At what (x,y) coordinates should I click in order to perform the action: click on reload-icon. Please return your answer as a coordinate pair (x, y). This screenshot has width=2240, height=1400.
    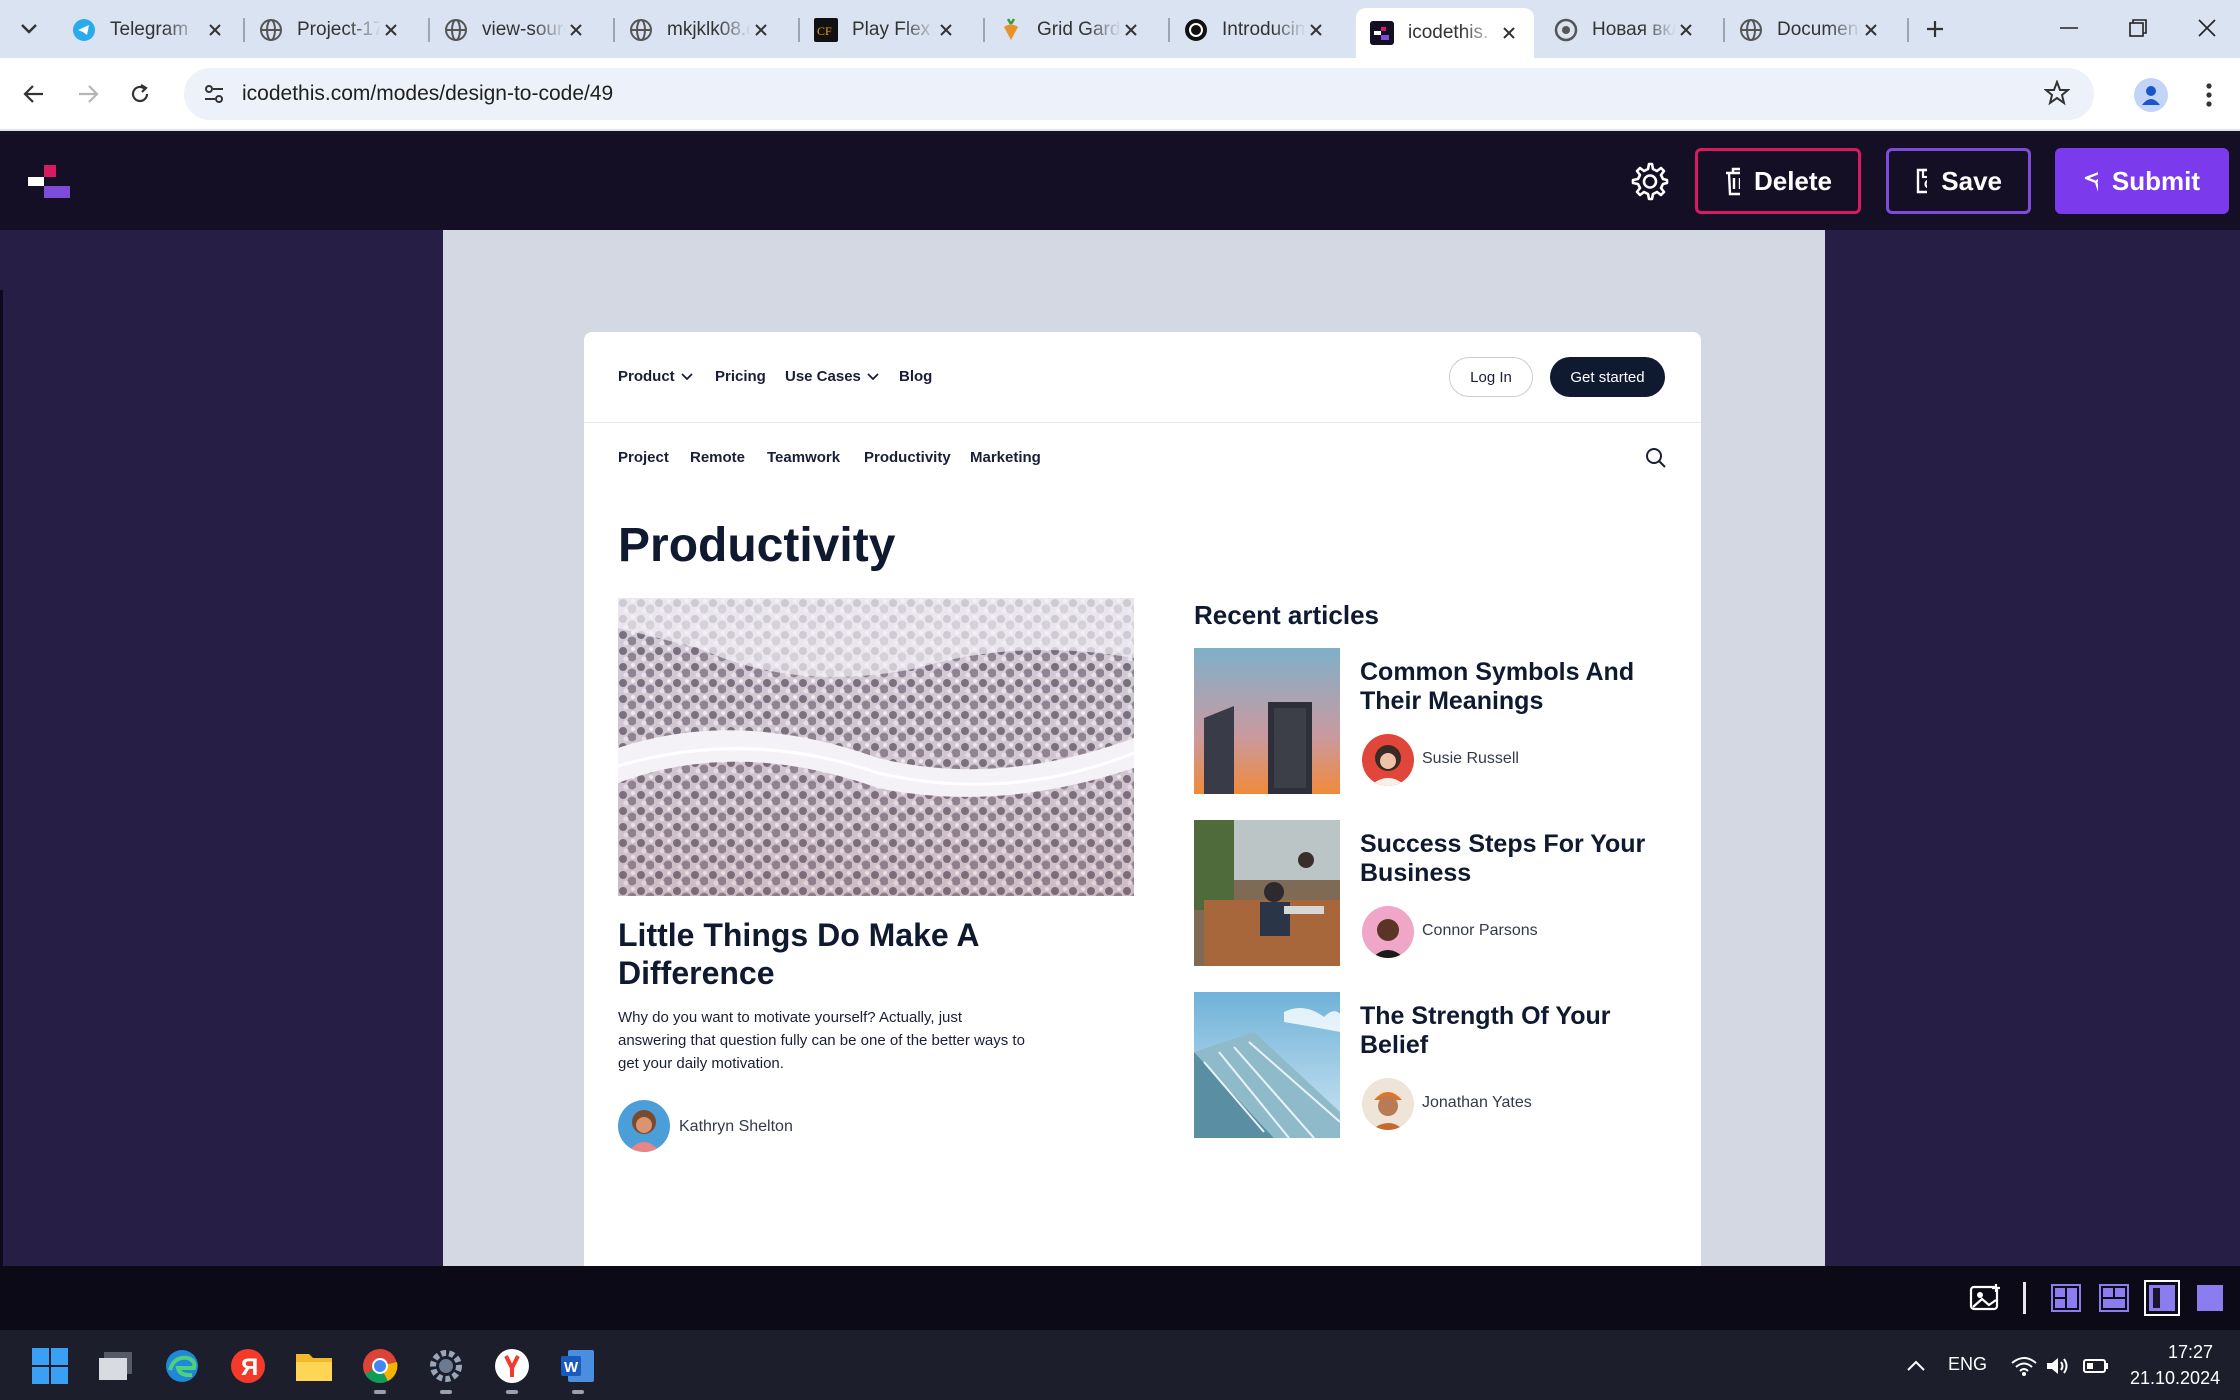
    Looking at the image, I should click on (140, 93).